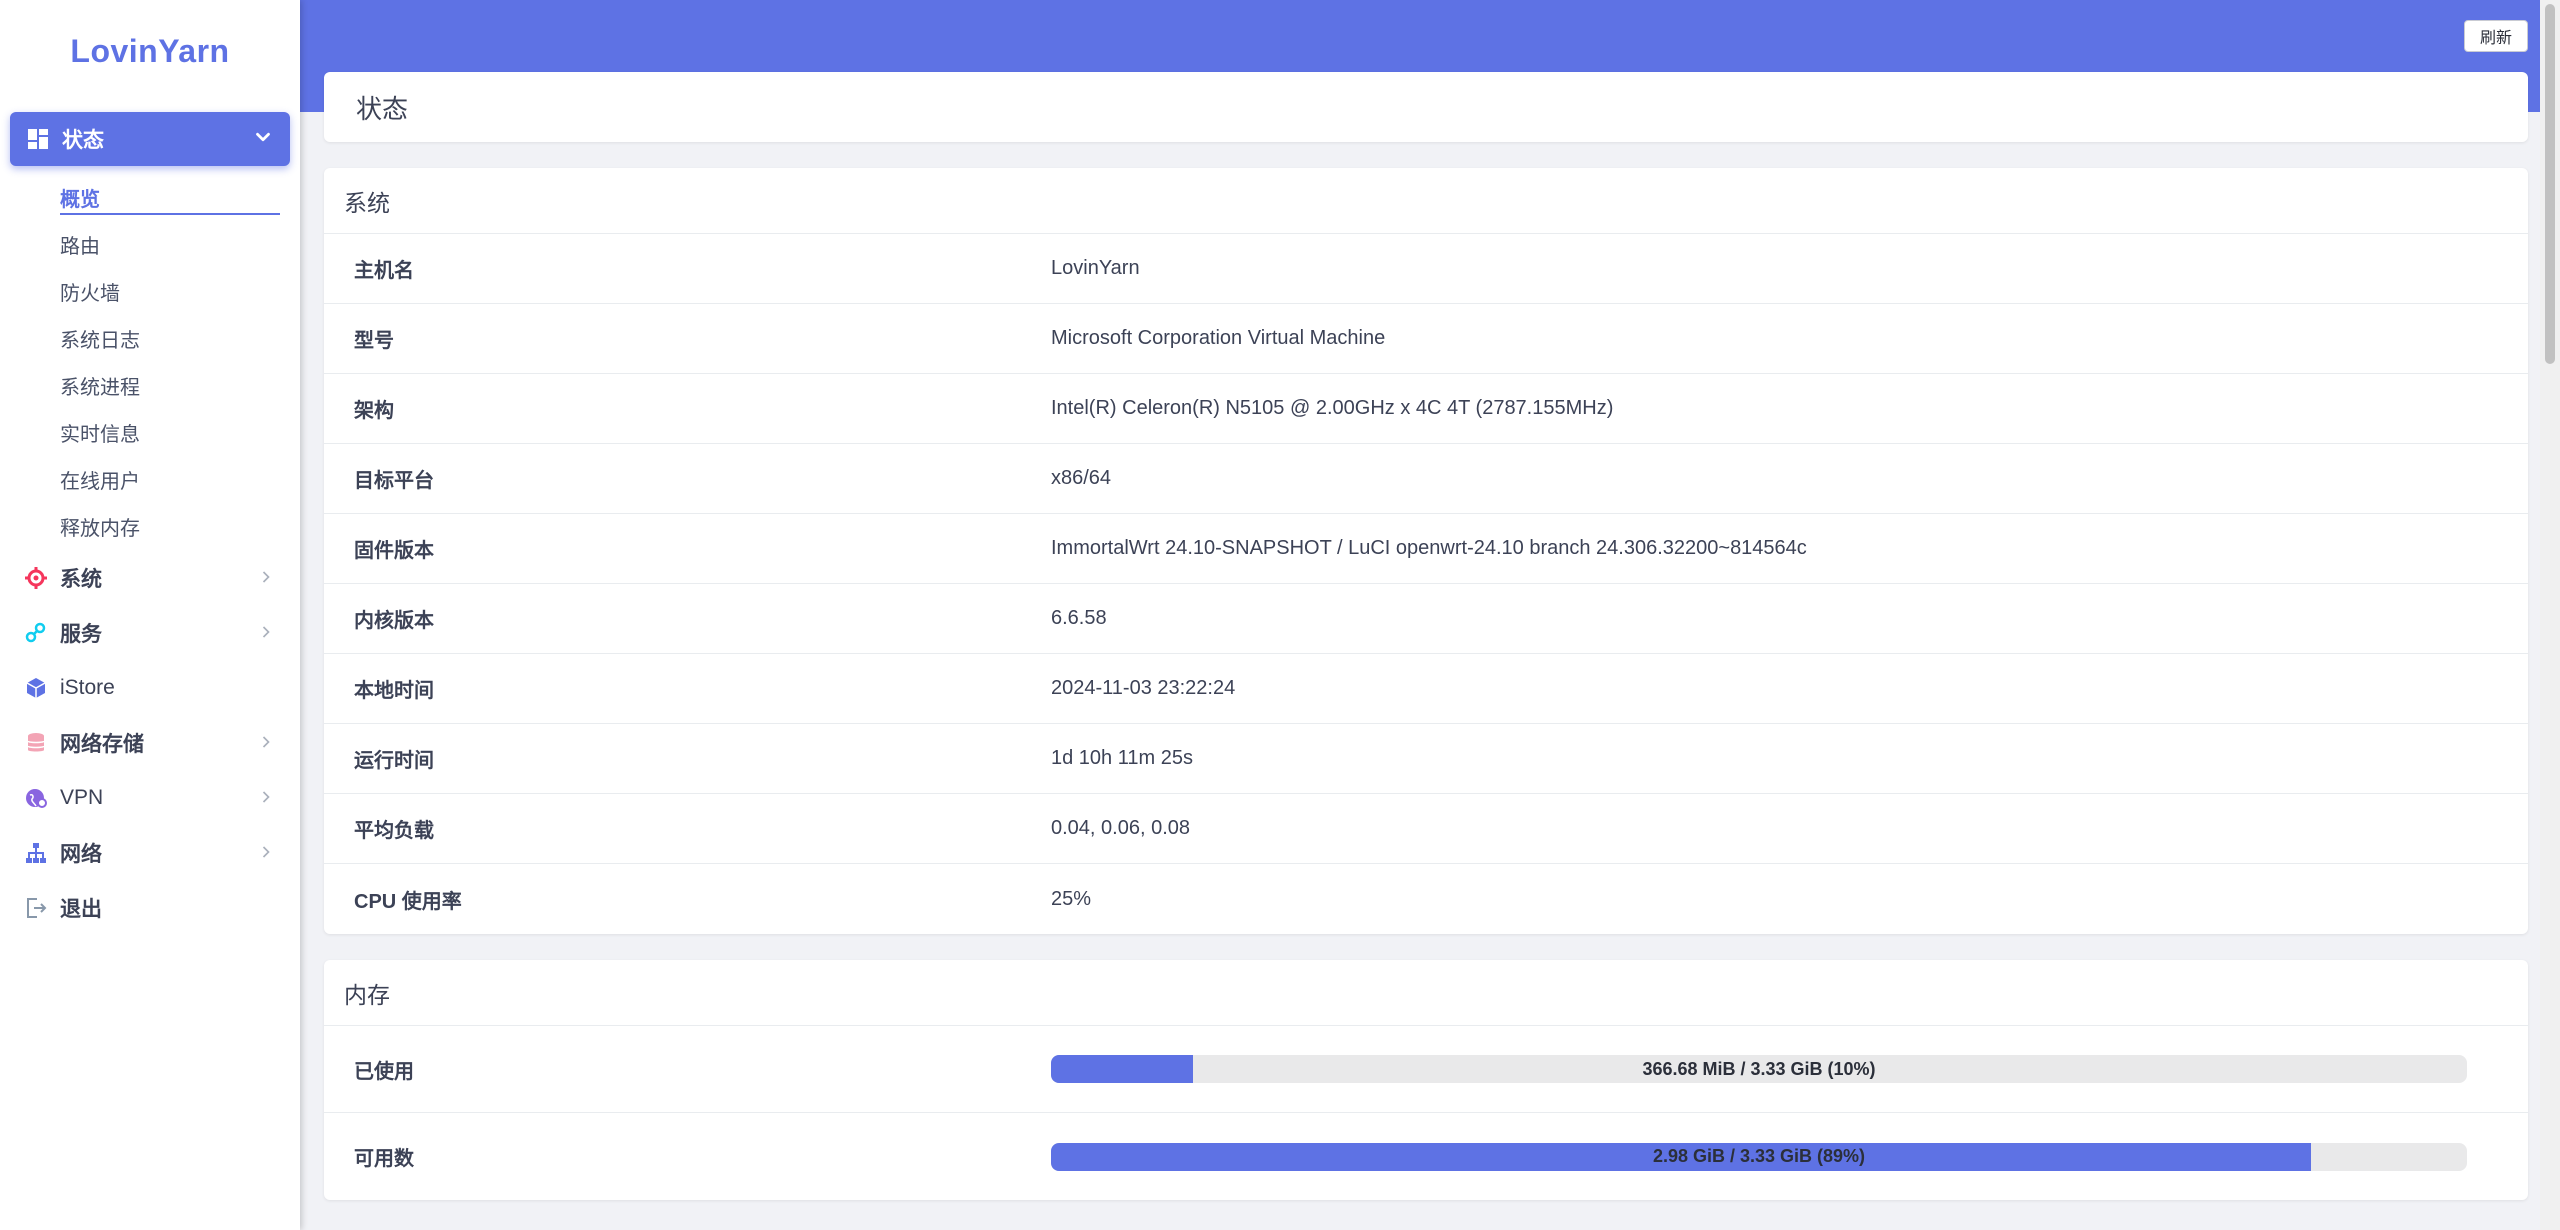 Image resolution: width=2560 pixels, height=1230 pixels. I want to click on logout-icon, so click(36, 908).